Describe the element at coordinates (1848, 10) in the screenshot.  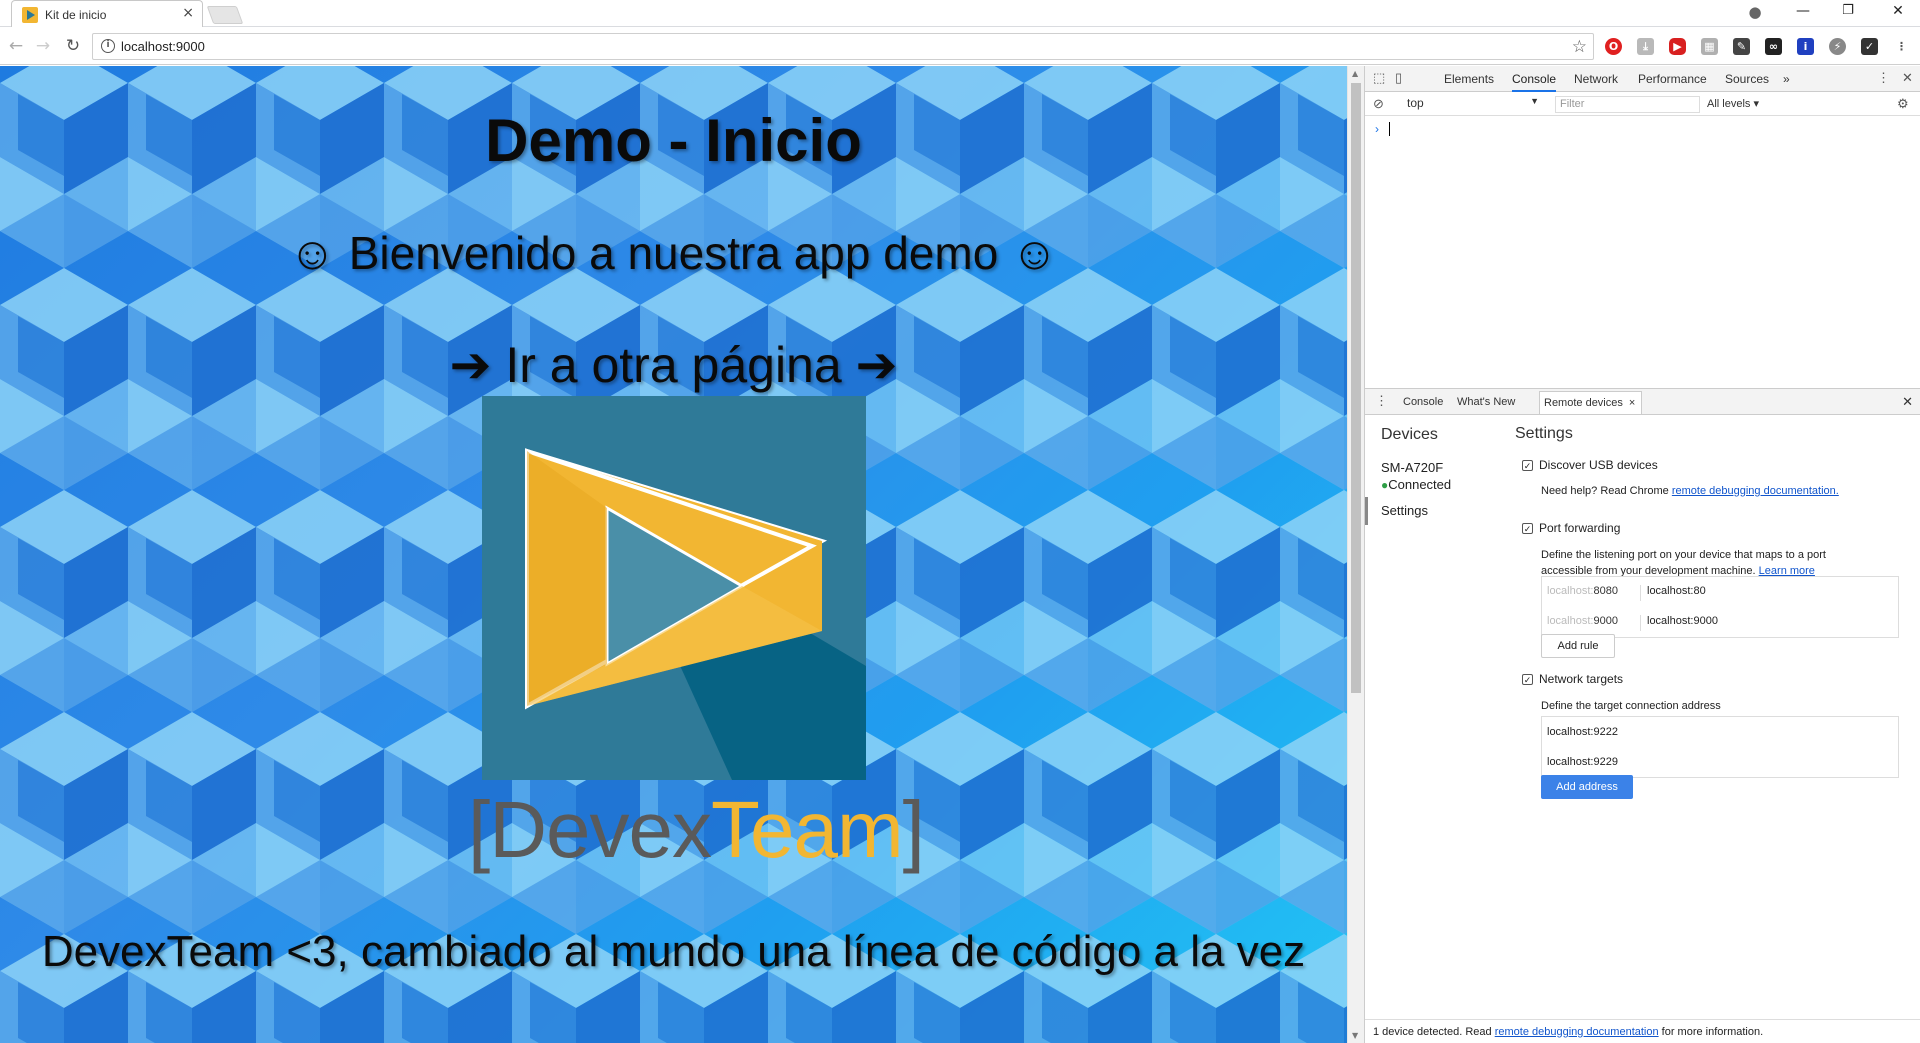
I see `restore-button: ❐` at that location.